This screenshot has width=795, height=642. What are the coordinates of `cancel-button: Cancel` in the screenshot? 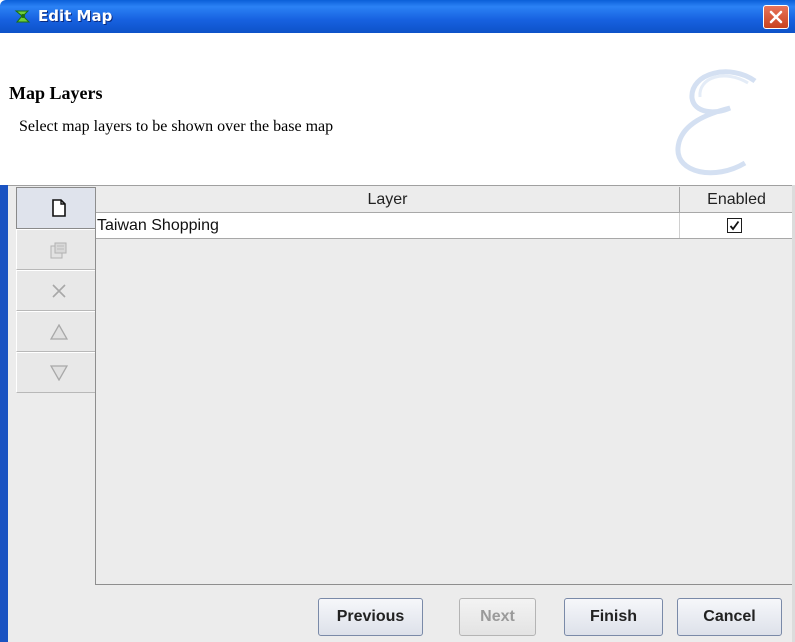 It's located at (729, 617).